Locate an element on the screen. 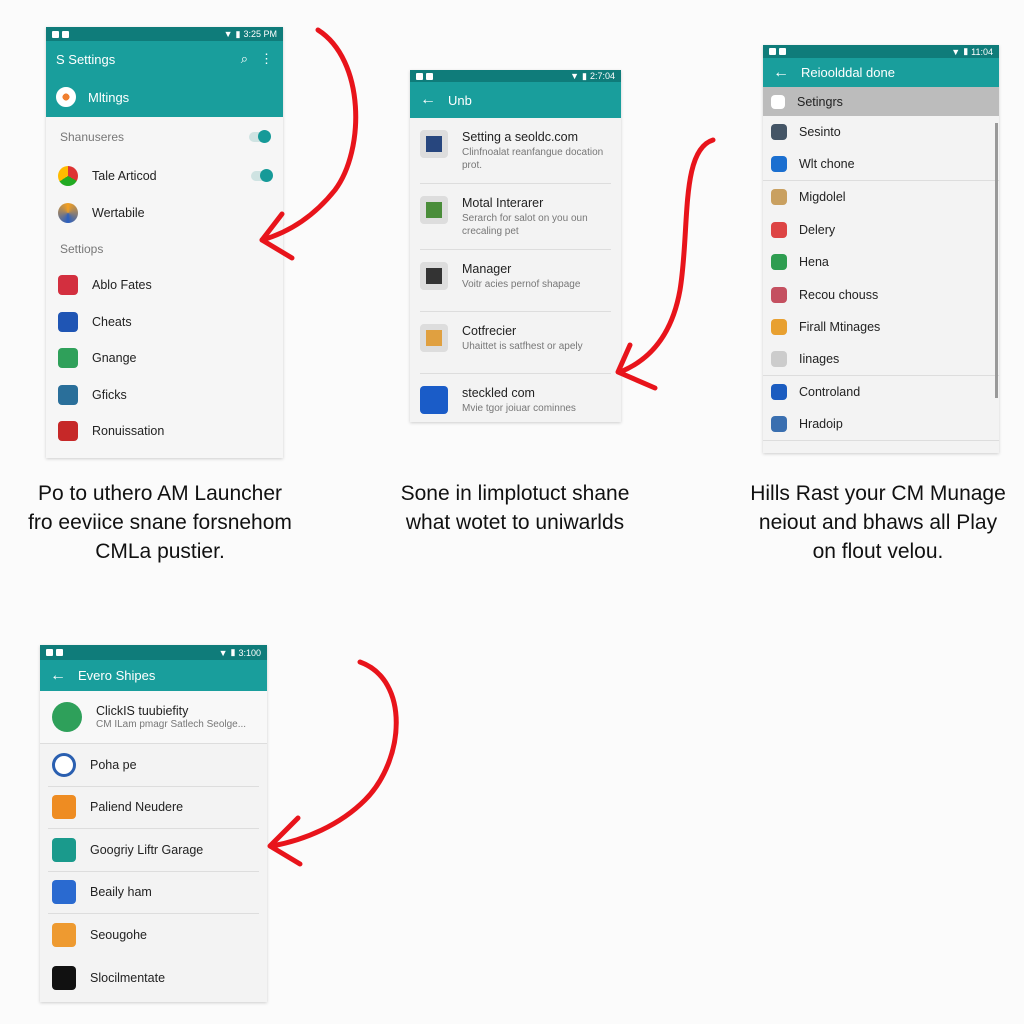 This screenshot has width=1024, height=1024. arrow-step3 is located at coordinates (334, 754).